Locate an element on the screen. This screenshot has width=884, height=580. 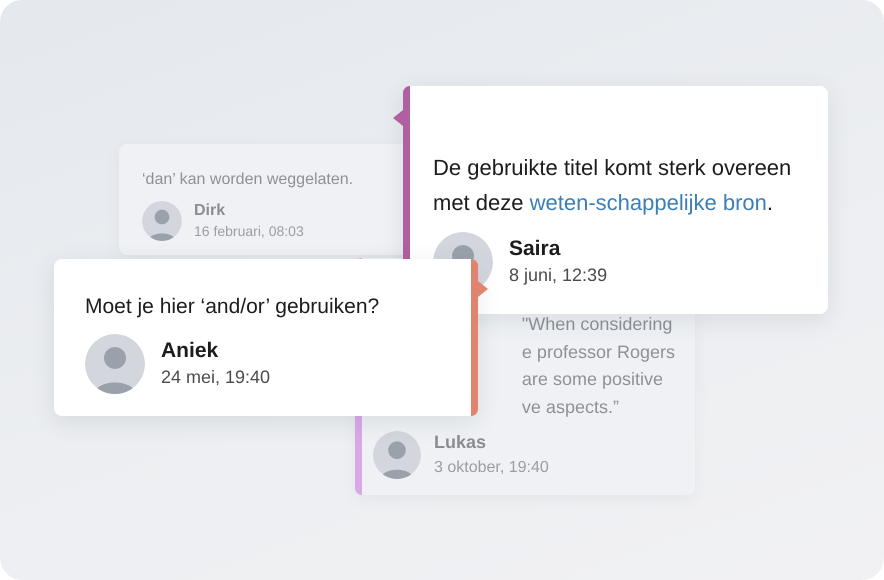
comment-date: 16 februari, 08:03 is located at coordinates (249, 231).